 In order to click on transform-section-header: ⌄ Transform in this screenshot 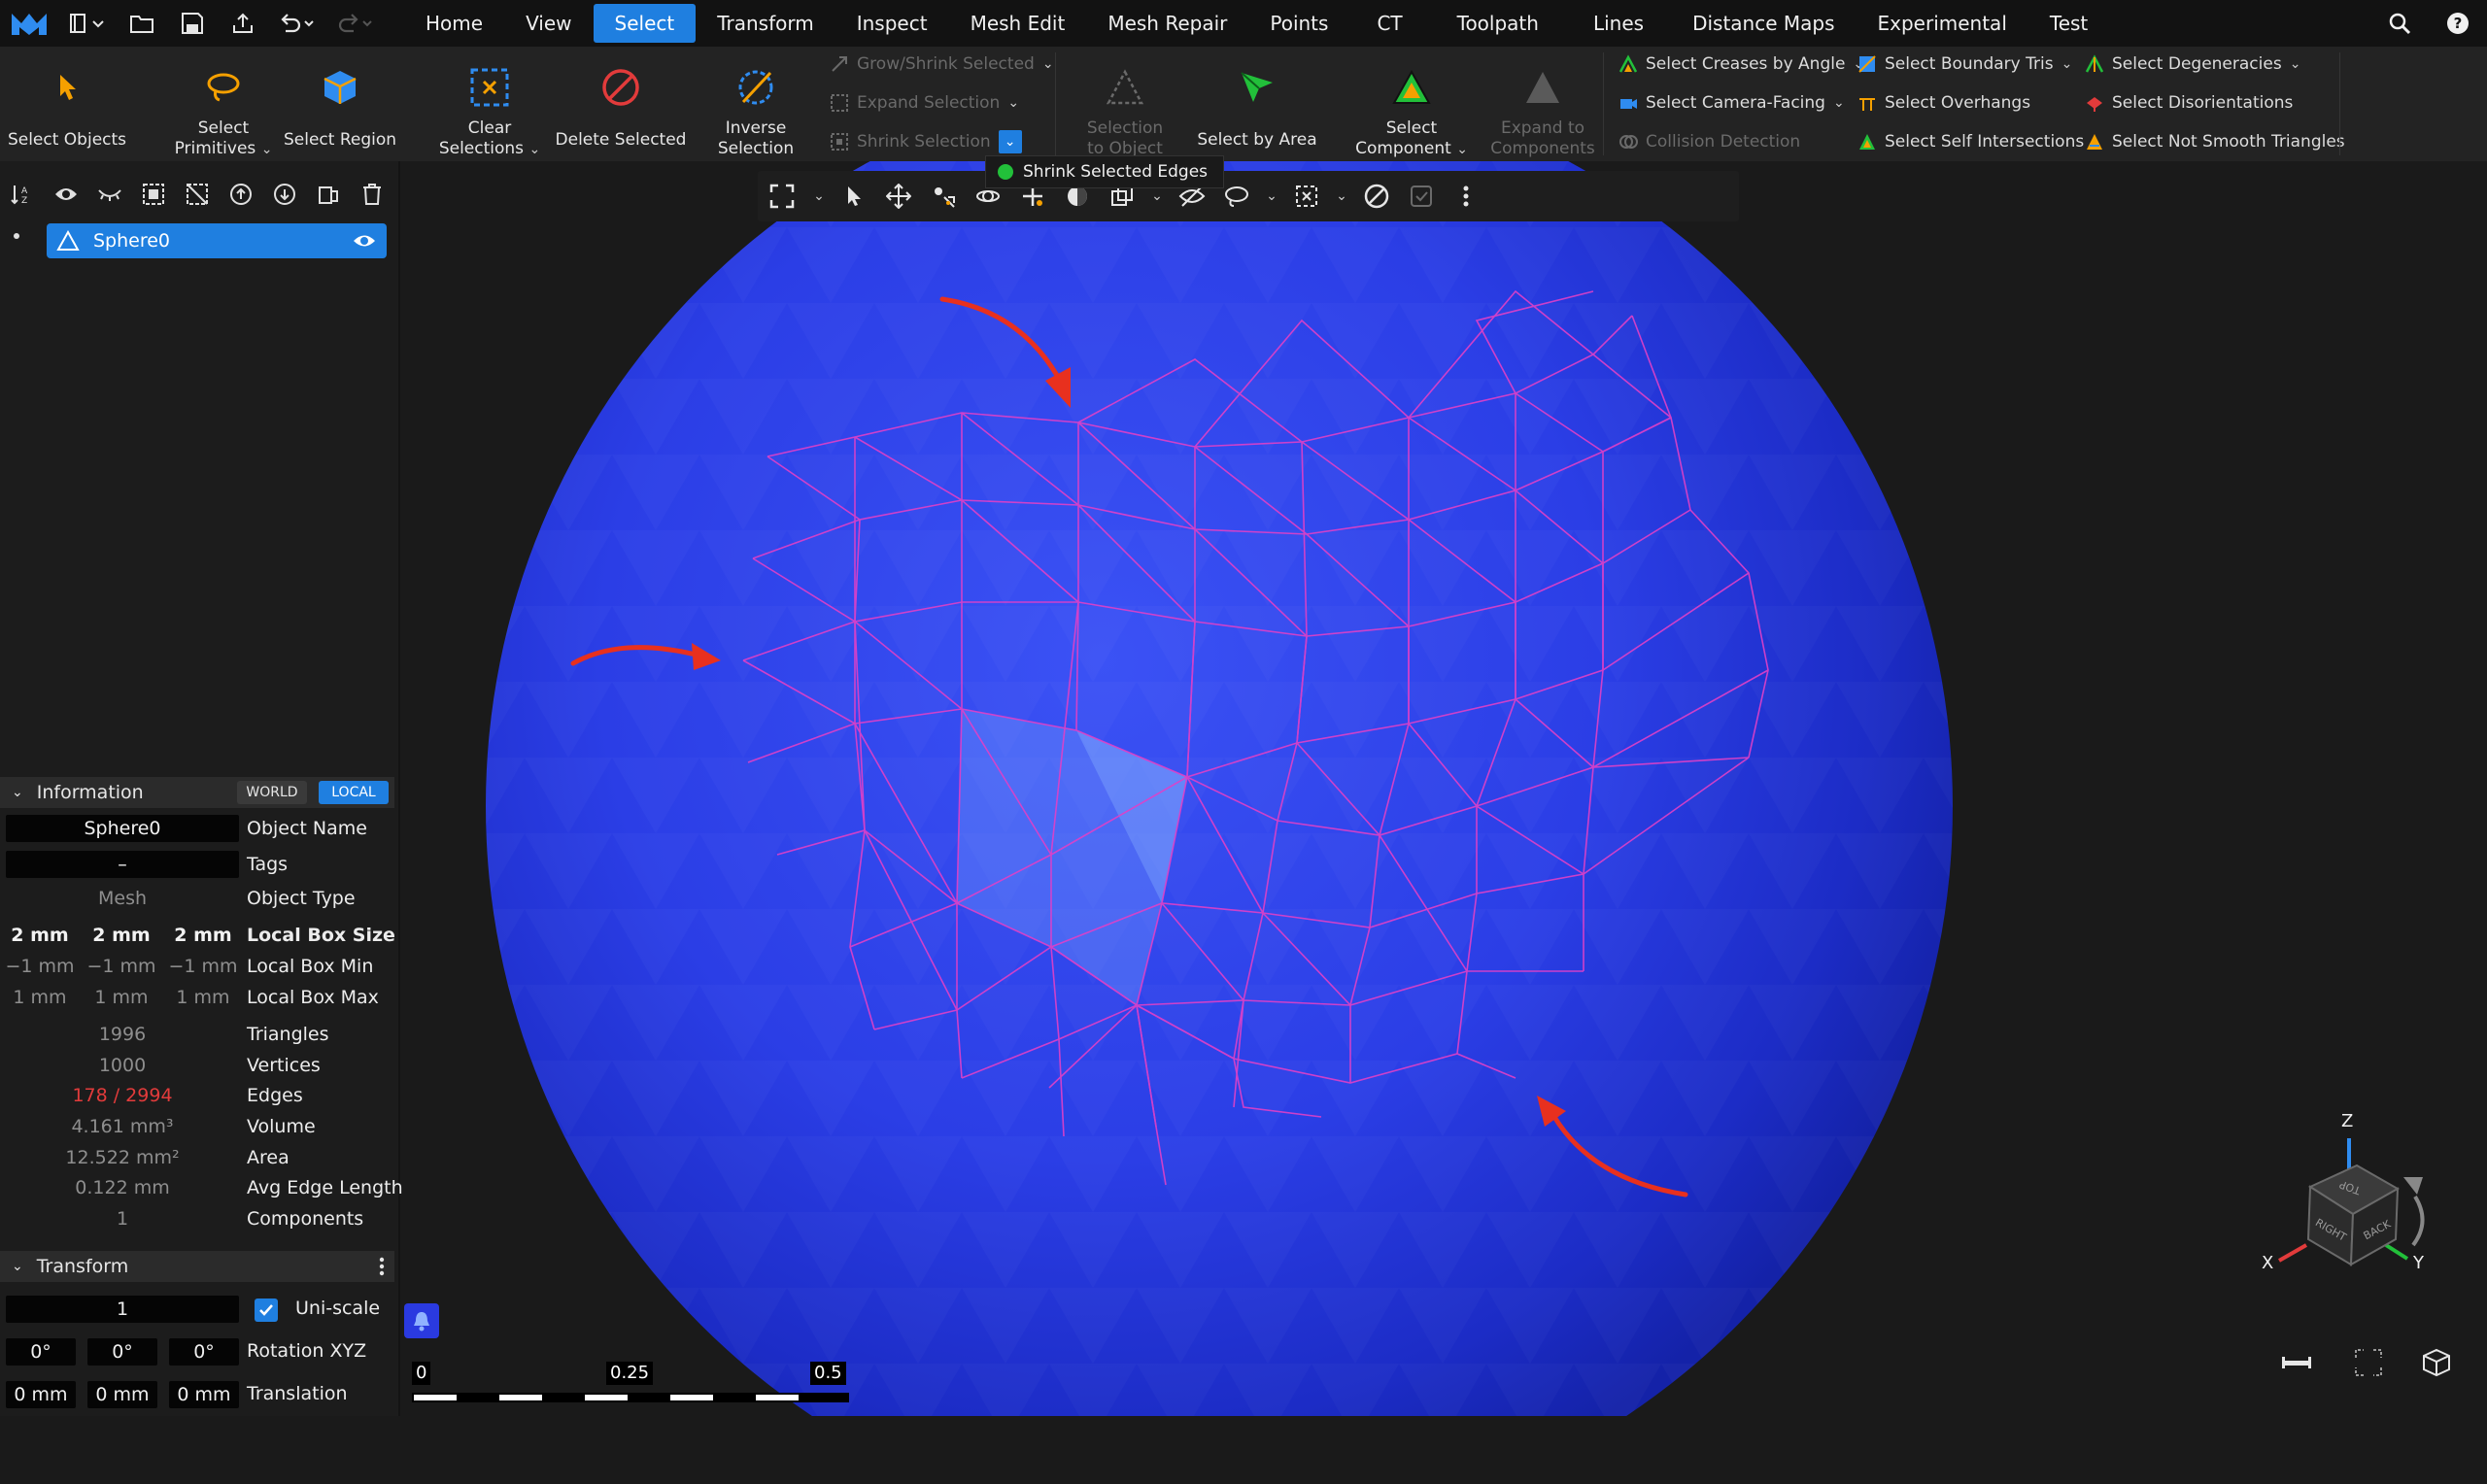, I will do `click(197, 1266)`.